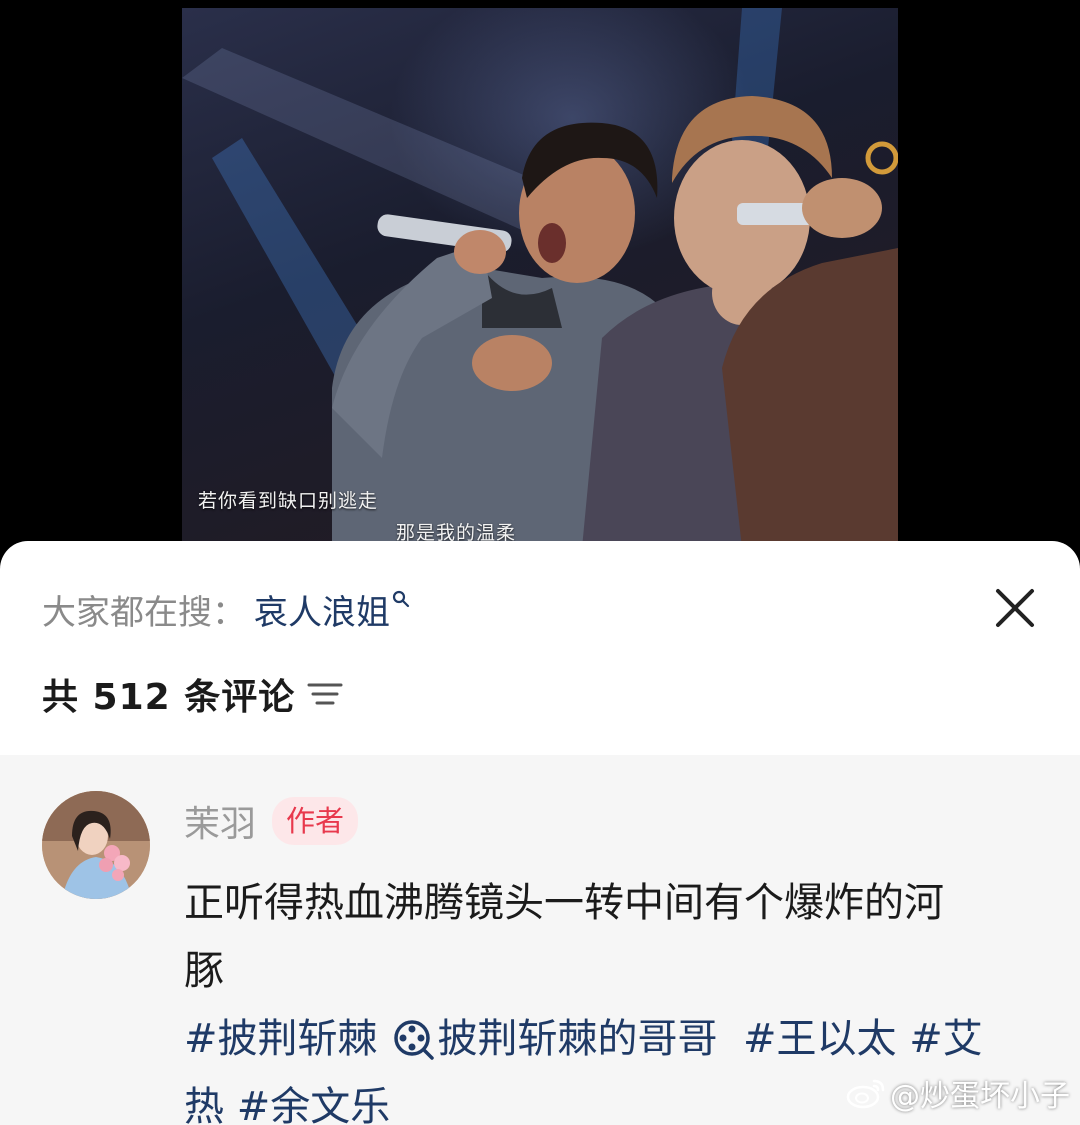 The width and height of the screenshot is (1080, 1125). I want to click on author-badge: 作者, so click(315, 821).